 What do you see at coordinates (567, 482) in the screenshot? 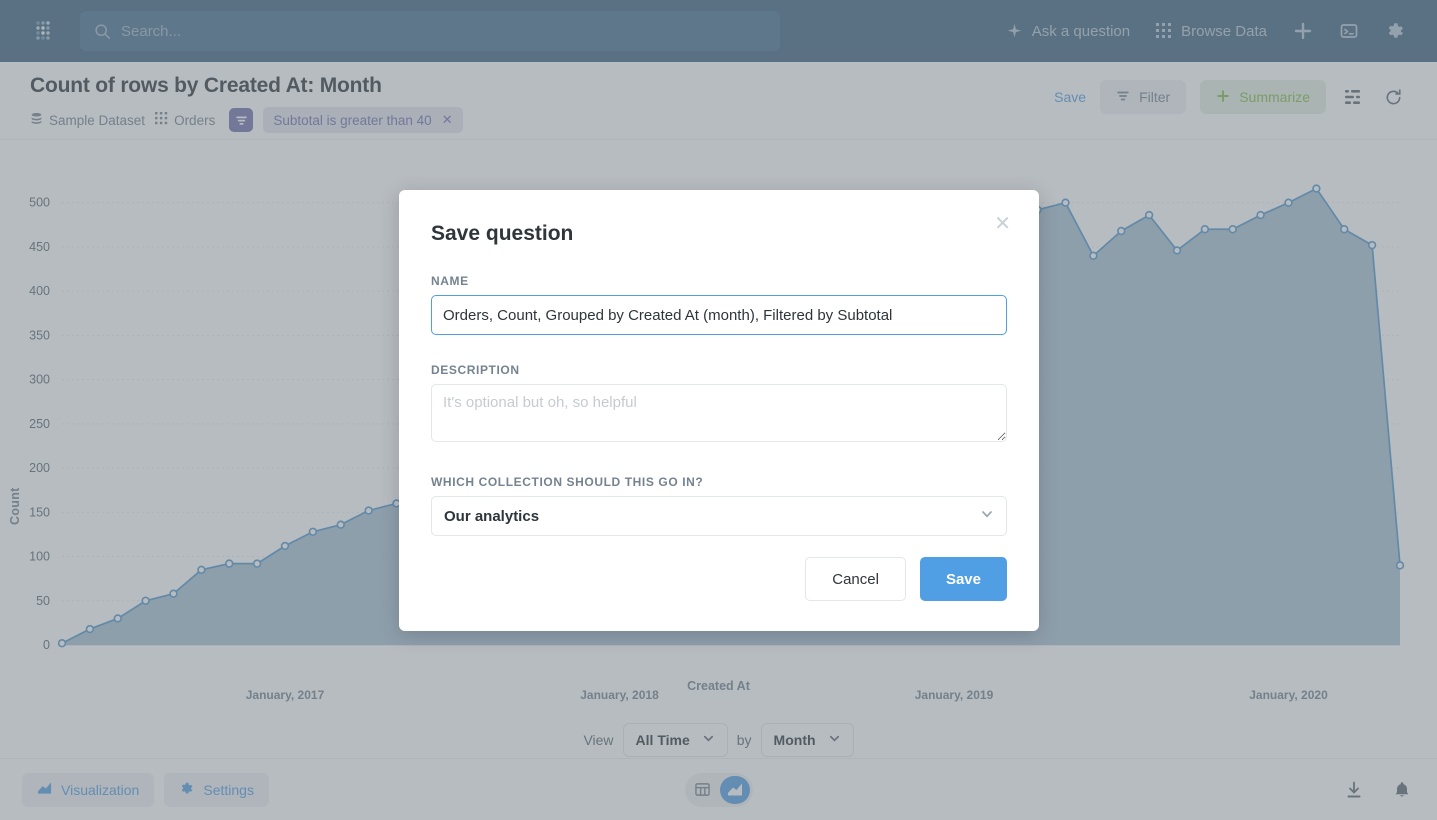
I see `collection-field-label: WHICH COLLECTION SHOULD THIS GO IN?` at bounding box center [567, 482].